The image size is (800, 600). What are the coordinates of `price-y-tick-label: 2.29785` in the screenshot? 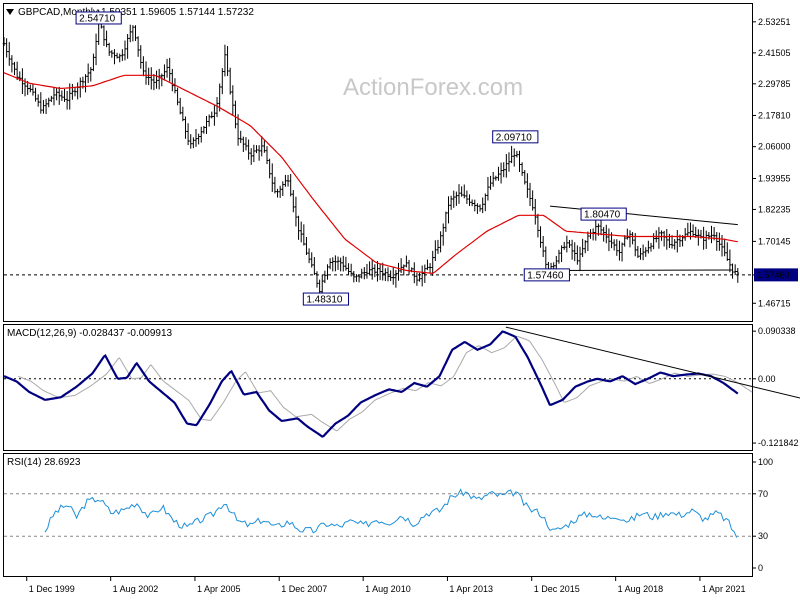 It's located at (774, 84).